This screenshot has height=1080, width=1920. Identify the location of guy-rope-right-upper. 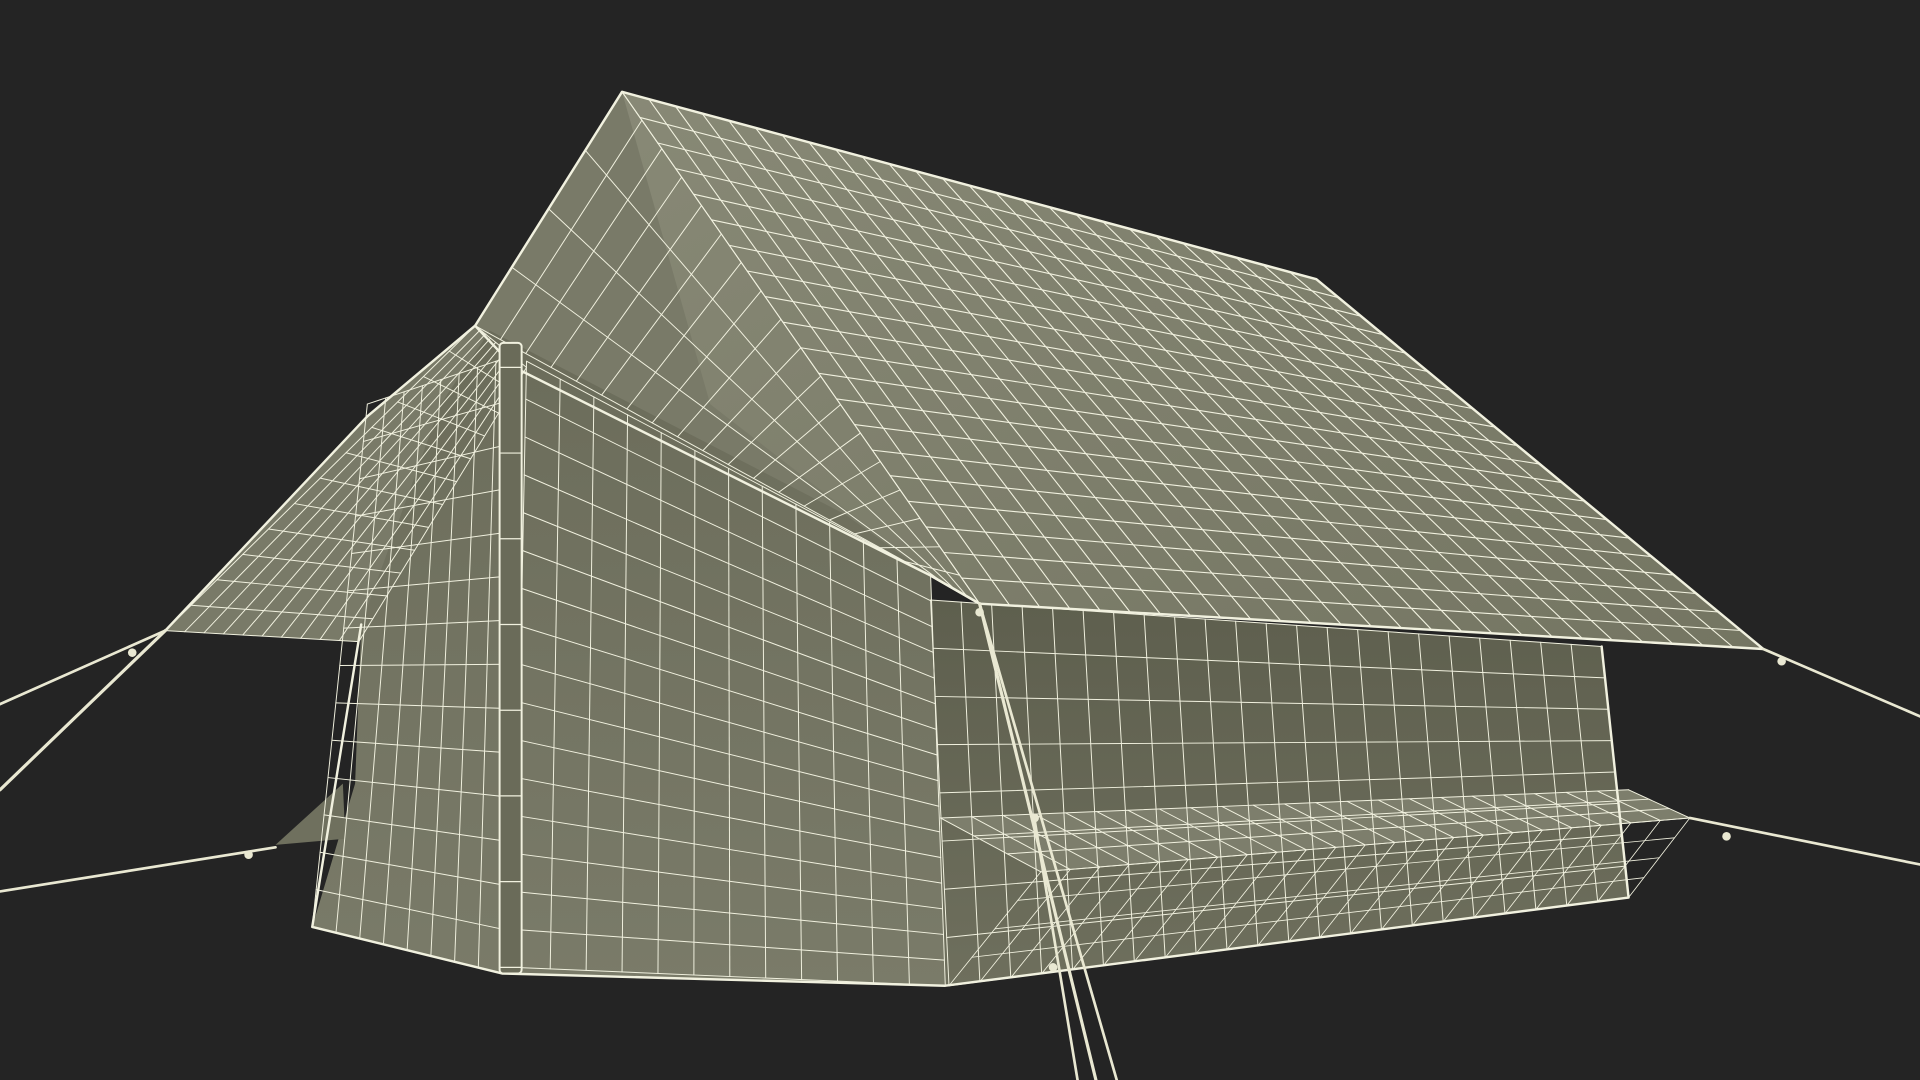
(1840, 682).